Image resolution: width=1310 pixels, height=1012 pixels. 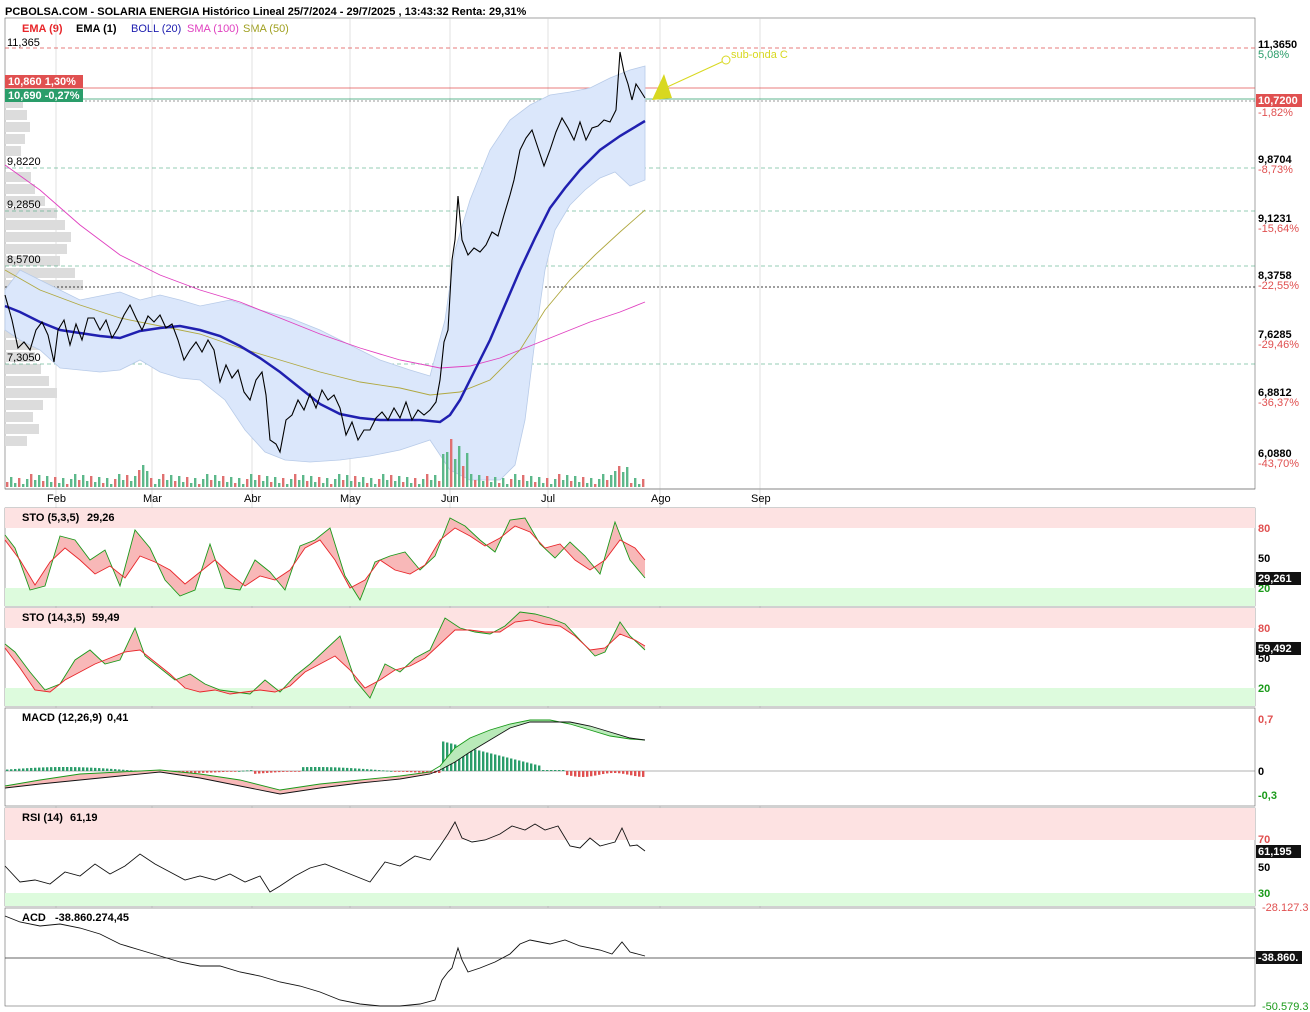 What do you see at coordinates (1285, 908) in the screenshot?
I see `acd-top: -28.127.3` at bounding box center [1285, 908].